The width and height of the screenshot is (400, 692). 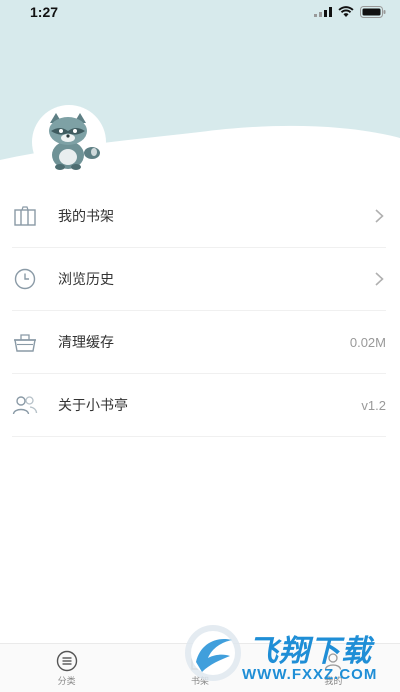 I want to click on menu-item-label: 我的书架, so click(x=86, y=217).